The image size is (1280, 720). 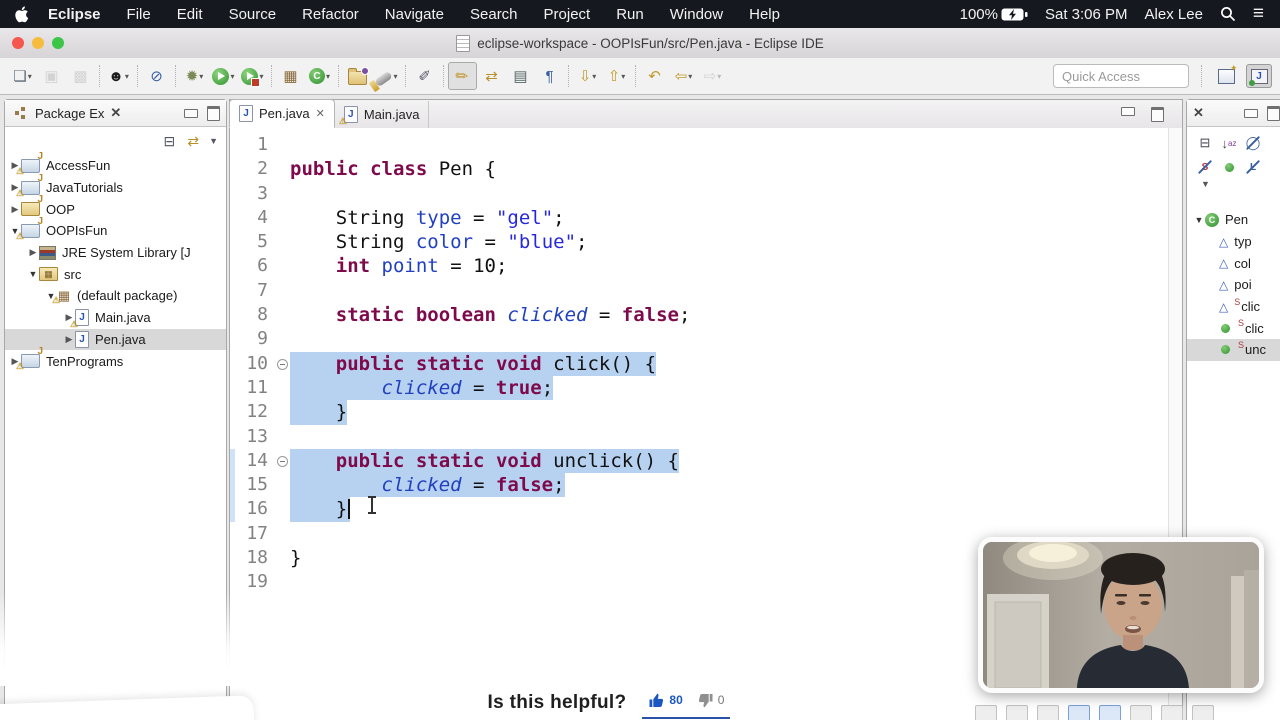 What do you see at coordinates (706, 339) in the screenshot?
I see `code-line-9: 9` at bounding box center [706, 339].